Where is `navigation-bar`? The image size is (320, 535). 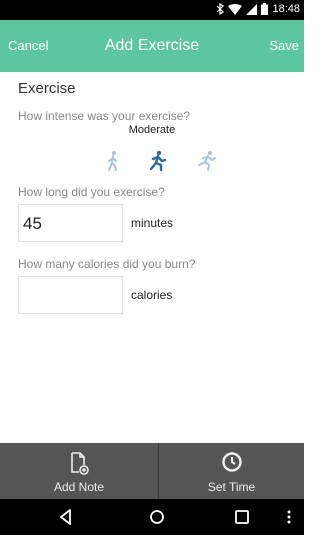 navigation-bar is located at coordinates (152, 517).